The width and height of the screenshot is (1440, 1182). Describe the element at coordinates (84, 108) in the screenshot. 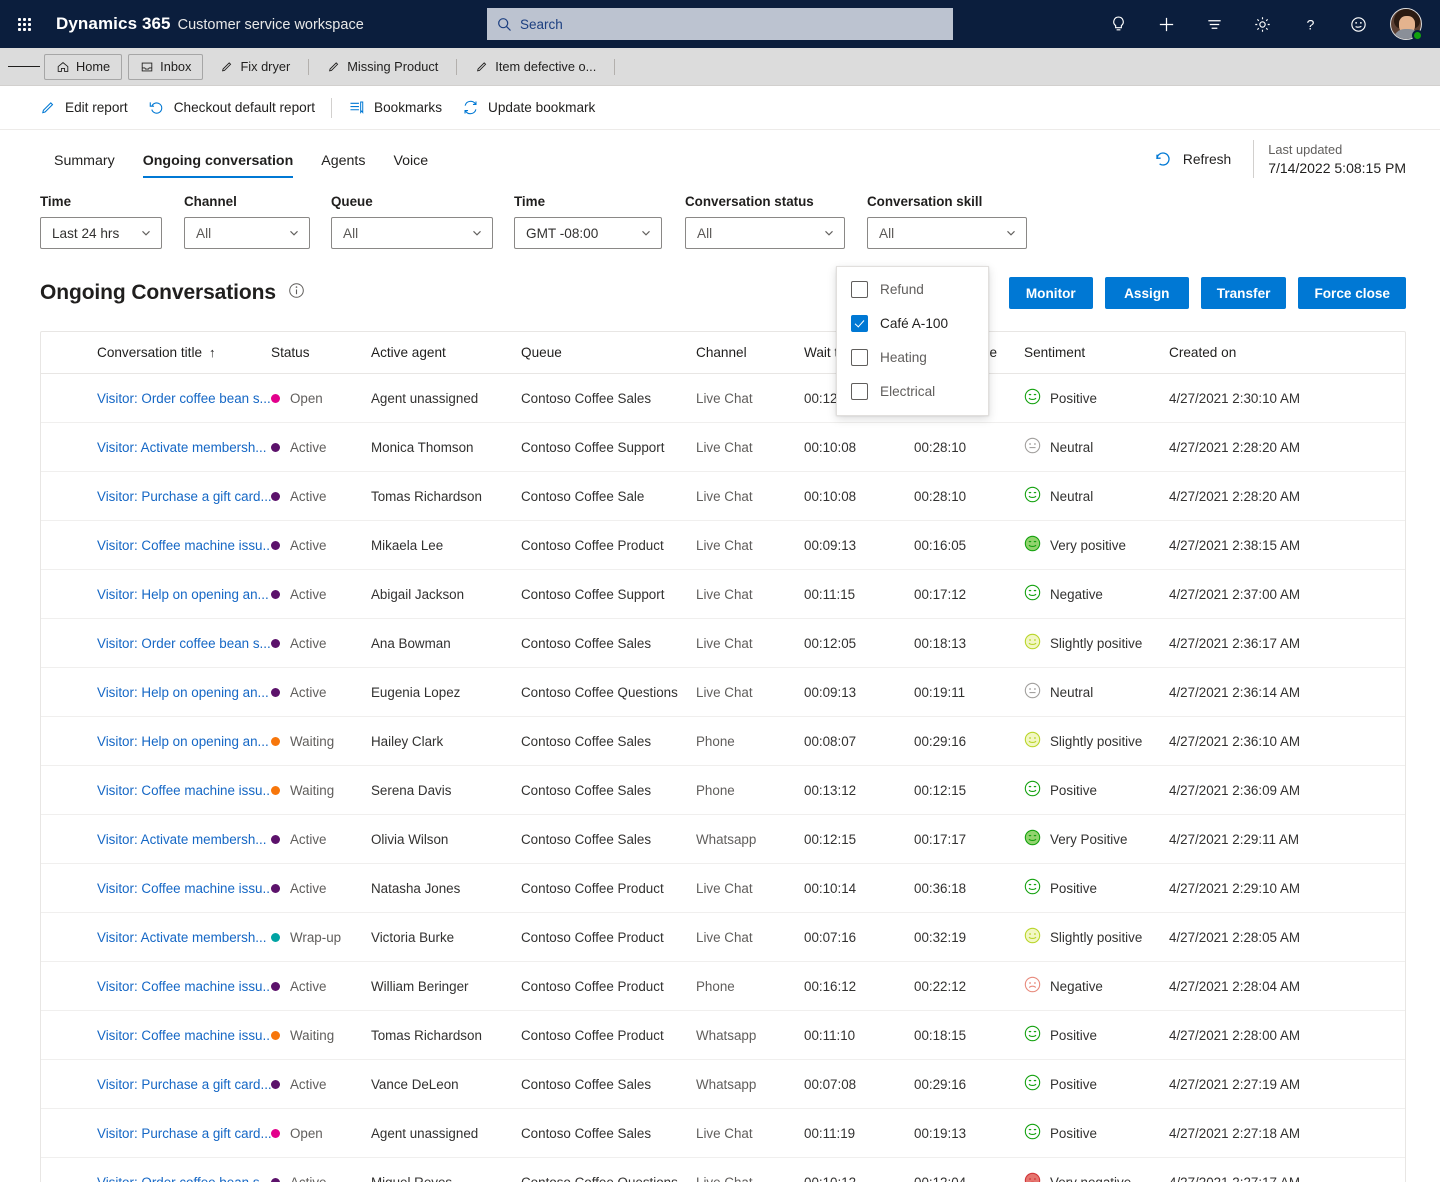

I see `edit-report-button: Edit report` at that location.